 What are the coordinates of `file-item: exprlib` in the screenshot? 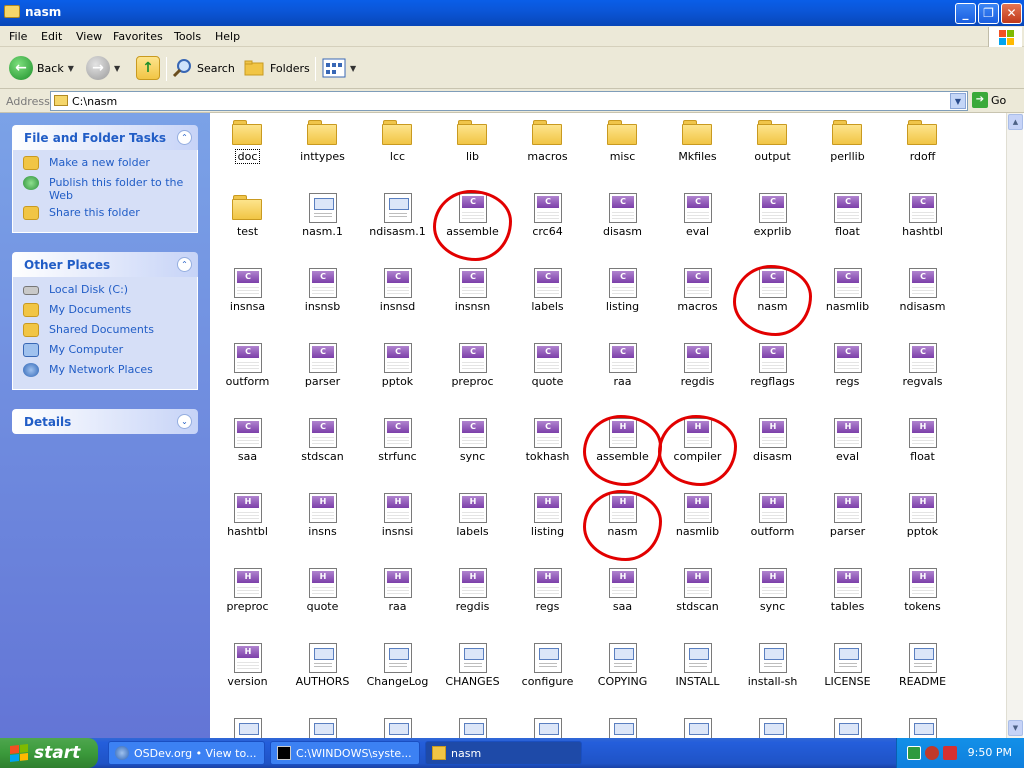 It's located at (772, 225).